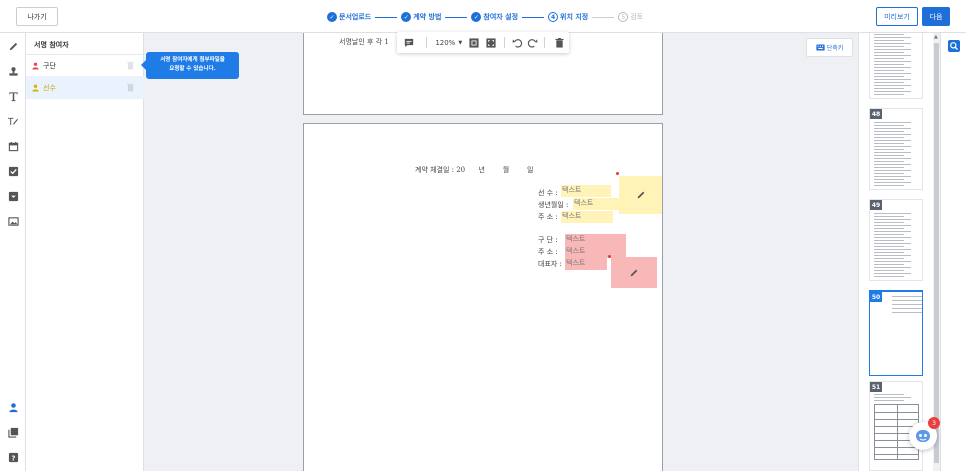 This screenshot has height=471, width=966. Describe the element at coordinates (953, 252) in the screenshot. I see `right-rail` at that location.